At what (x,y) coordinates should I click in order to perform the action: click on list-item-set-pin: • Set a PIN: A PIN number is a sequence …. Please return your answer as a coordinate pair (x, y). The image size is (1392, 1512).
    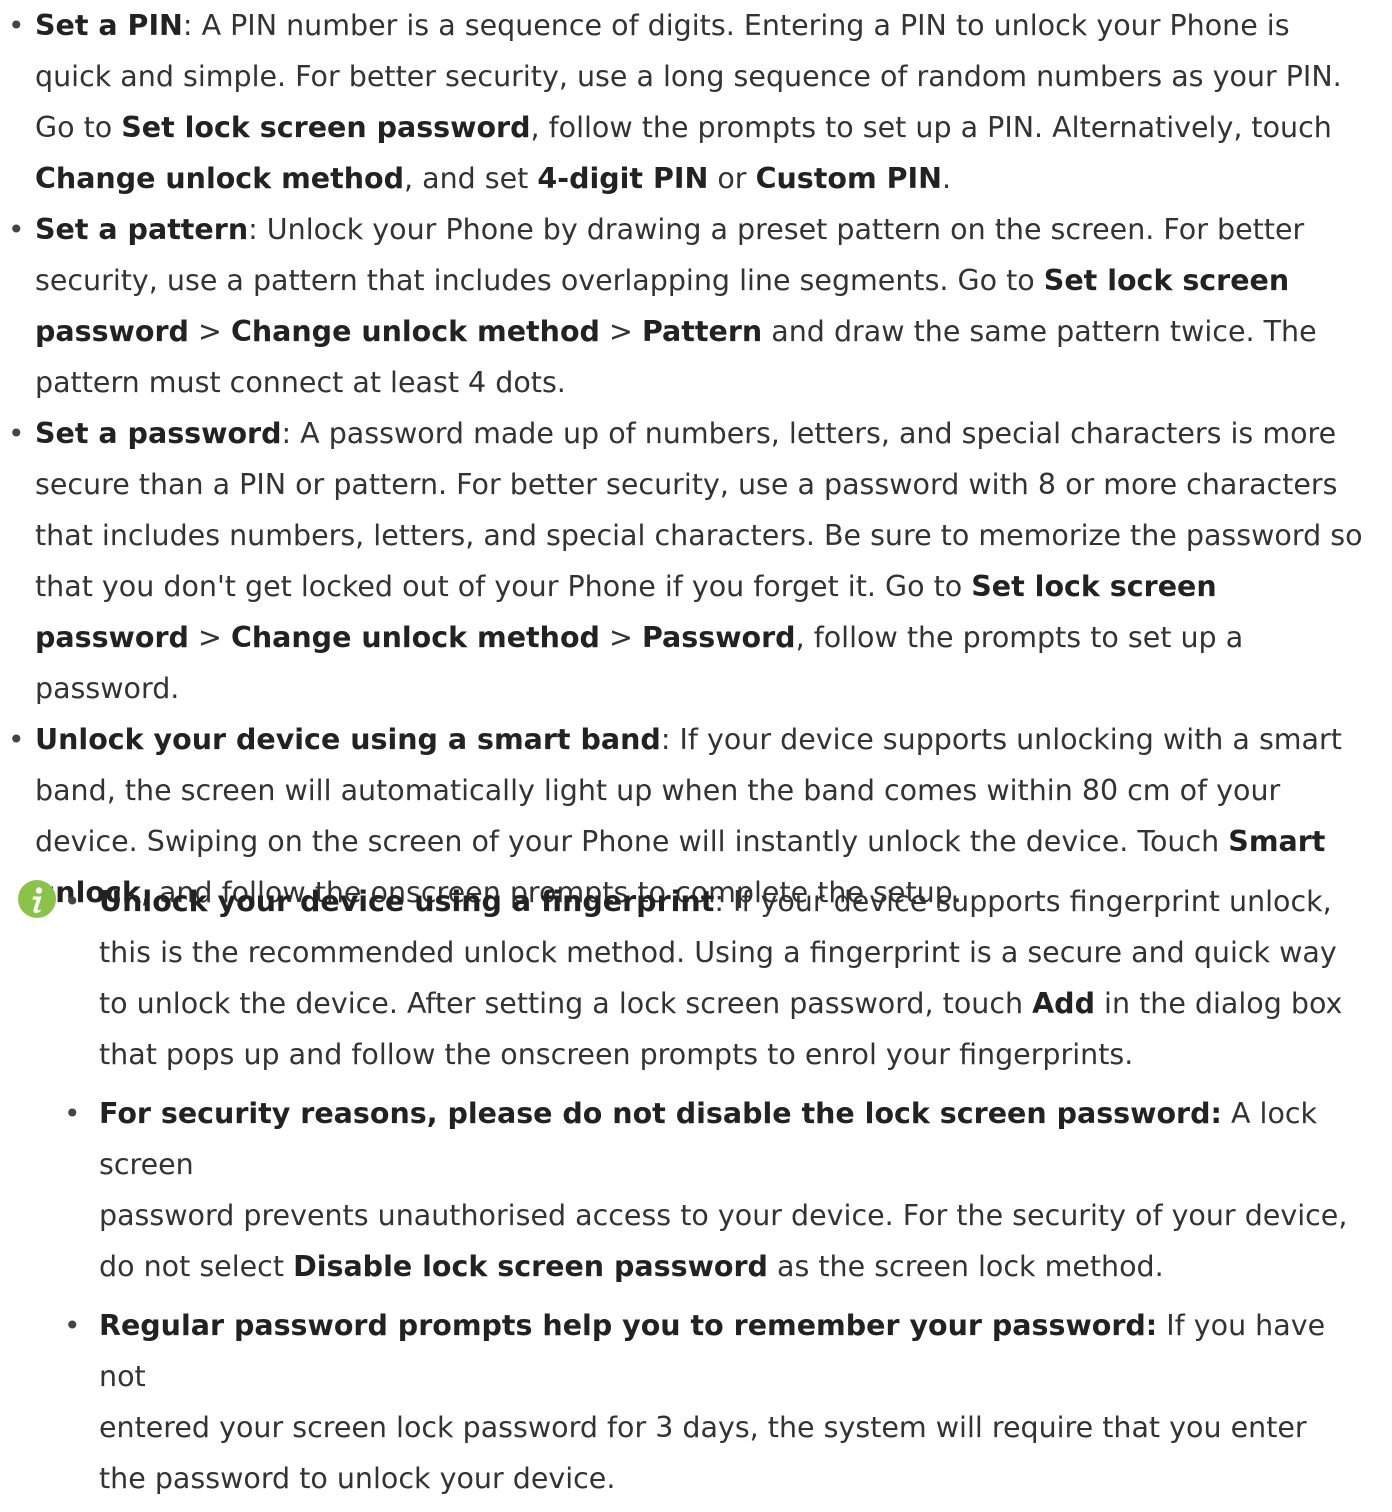
    Looking at the image, I should click on (696, 102).